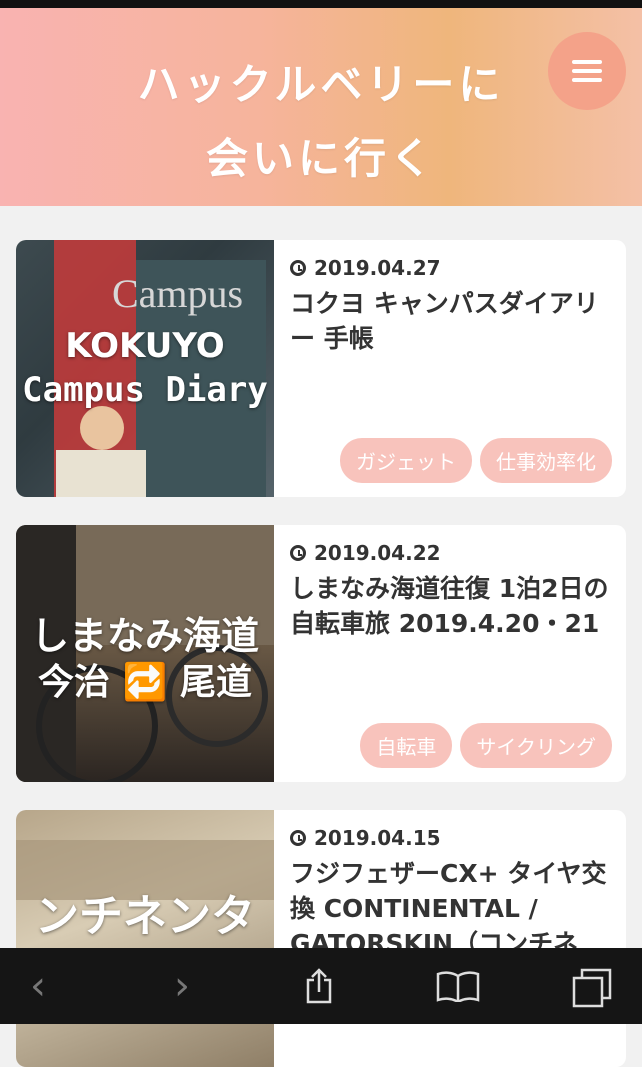  I want to click on tag: 仕事効率化, so click(546, 460).